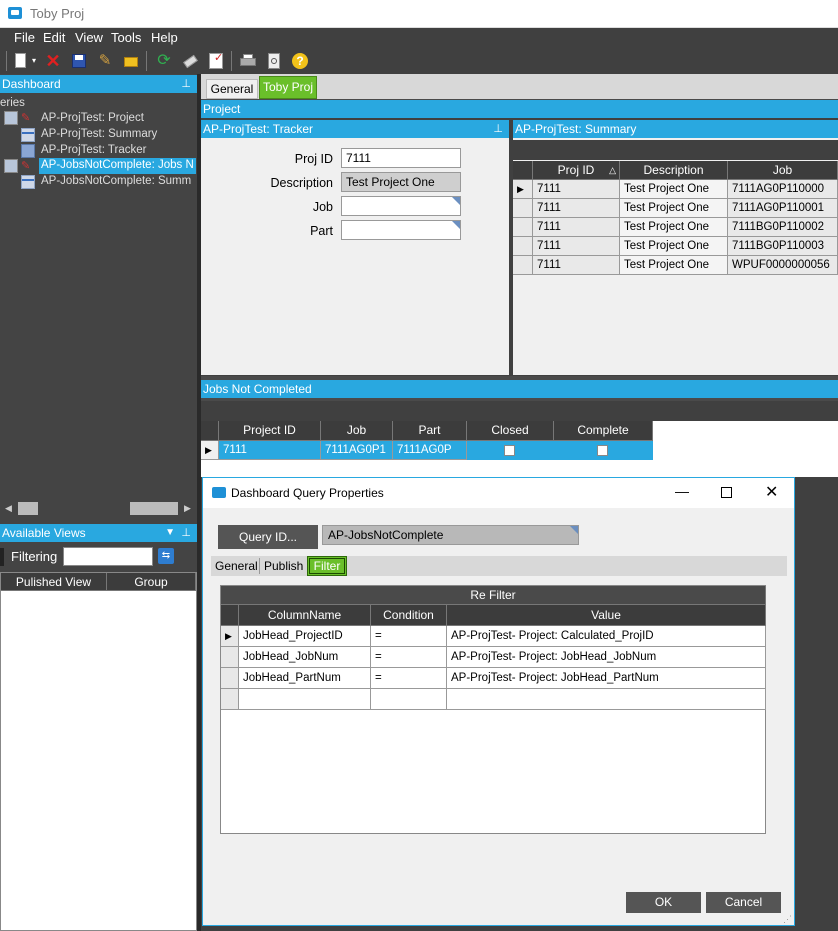  What do you see at coordinates (783, 208) in the screenshot?
I see `cell-job: 7111AG0P110001` at bounding box center [783, 208].